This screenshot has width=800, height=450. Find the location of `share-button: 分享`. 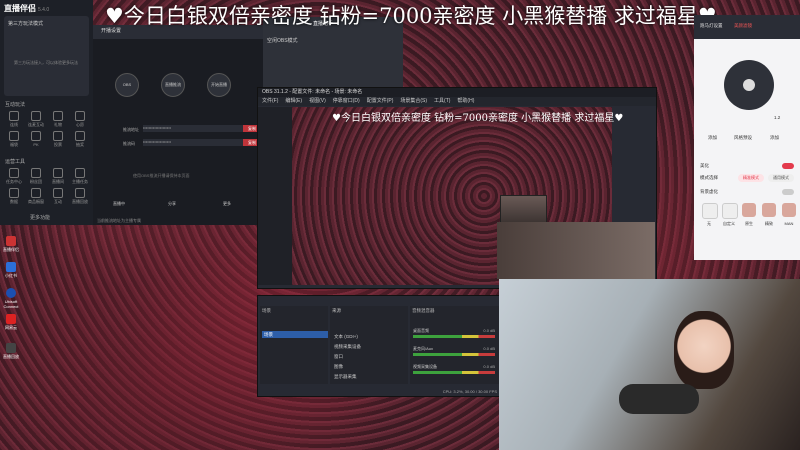

share-button: 分享 is located at coordinates (172, 204).